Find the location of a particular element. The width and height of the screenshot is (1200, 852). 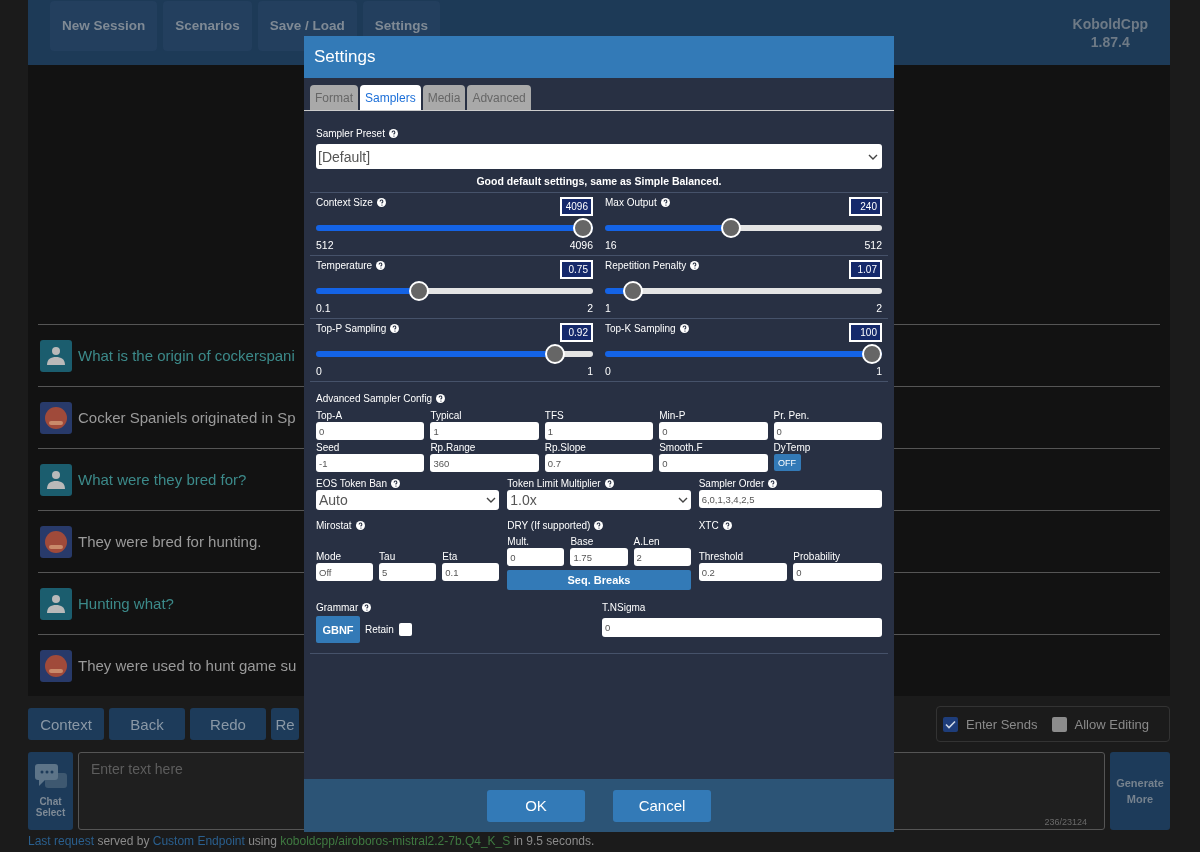

input-field: 6,0,1,3,4,2,5 is located at coordinates (790, 499).